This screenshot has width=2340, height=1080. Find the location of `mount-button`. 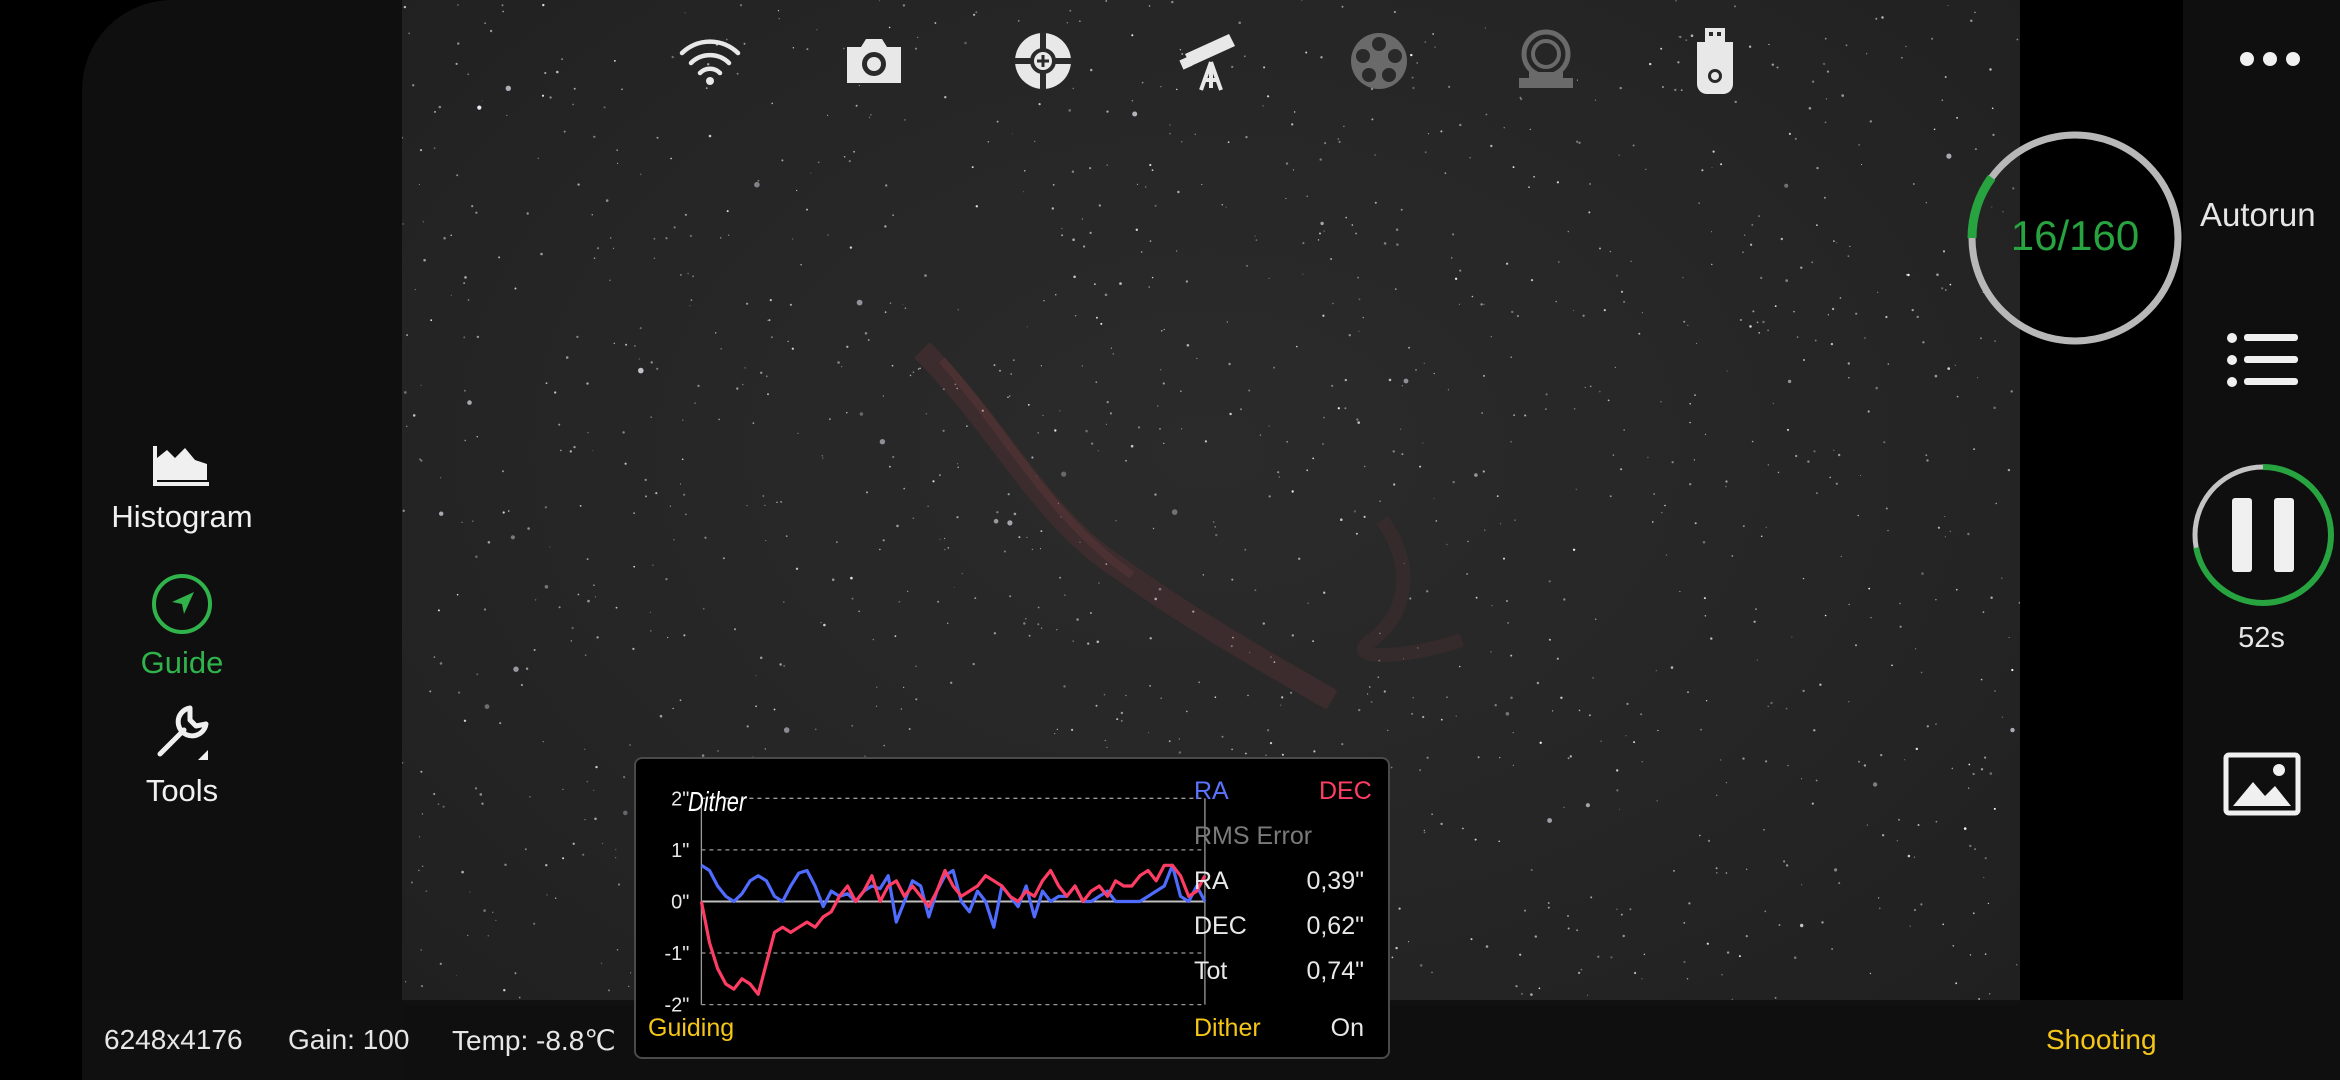

mount-button is located at coordinates (1211, 61).